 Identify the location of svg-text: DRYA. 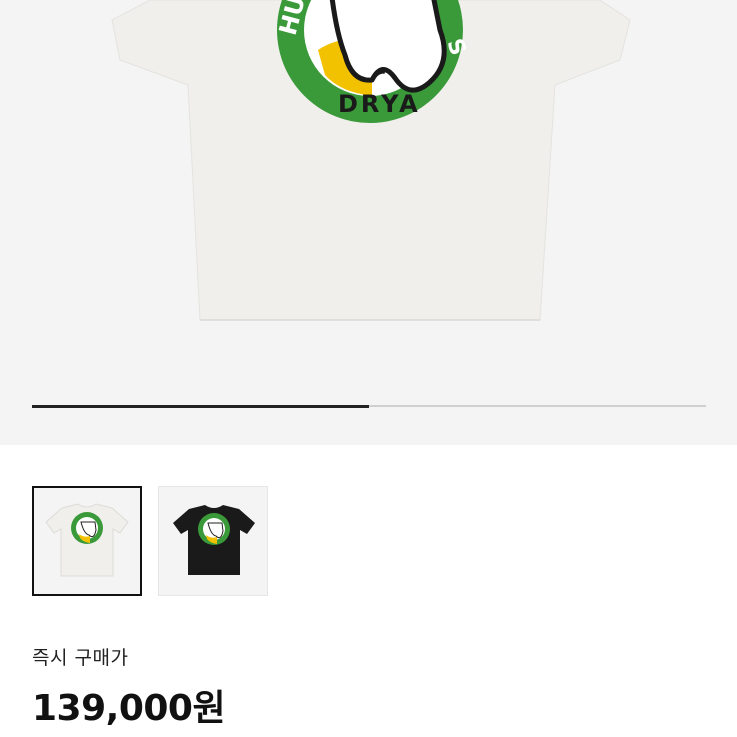
(379, 104).